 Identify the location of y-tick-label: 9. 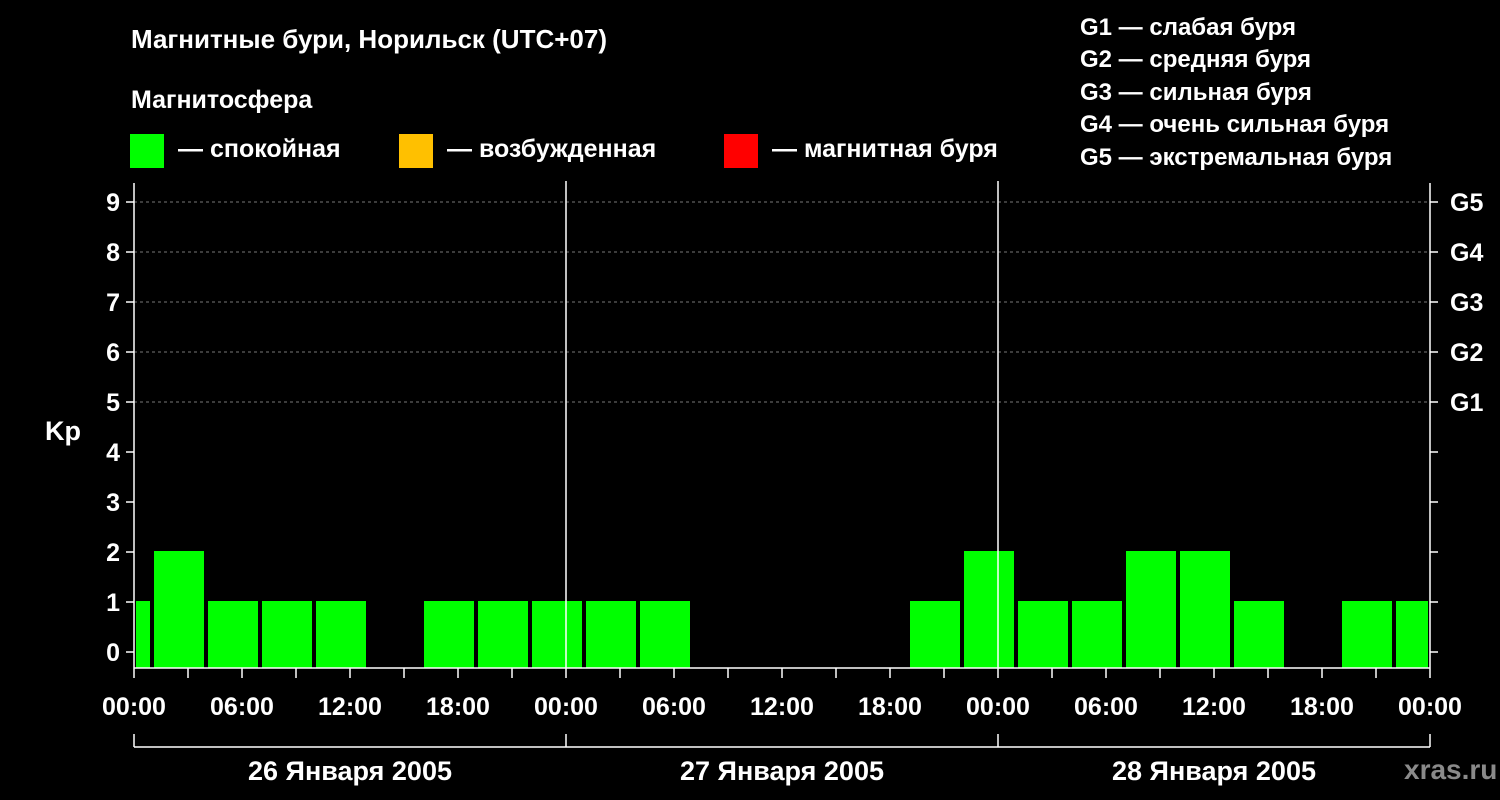
(113, 203).